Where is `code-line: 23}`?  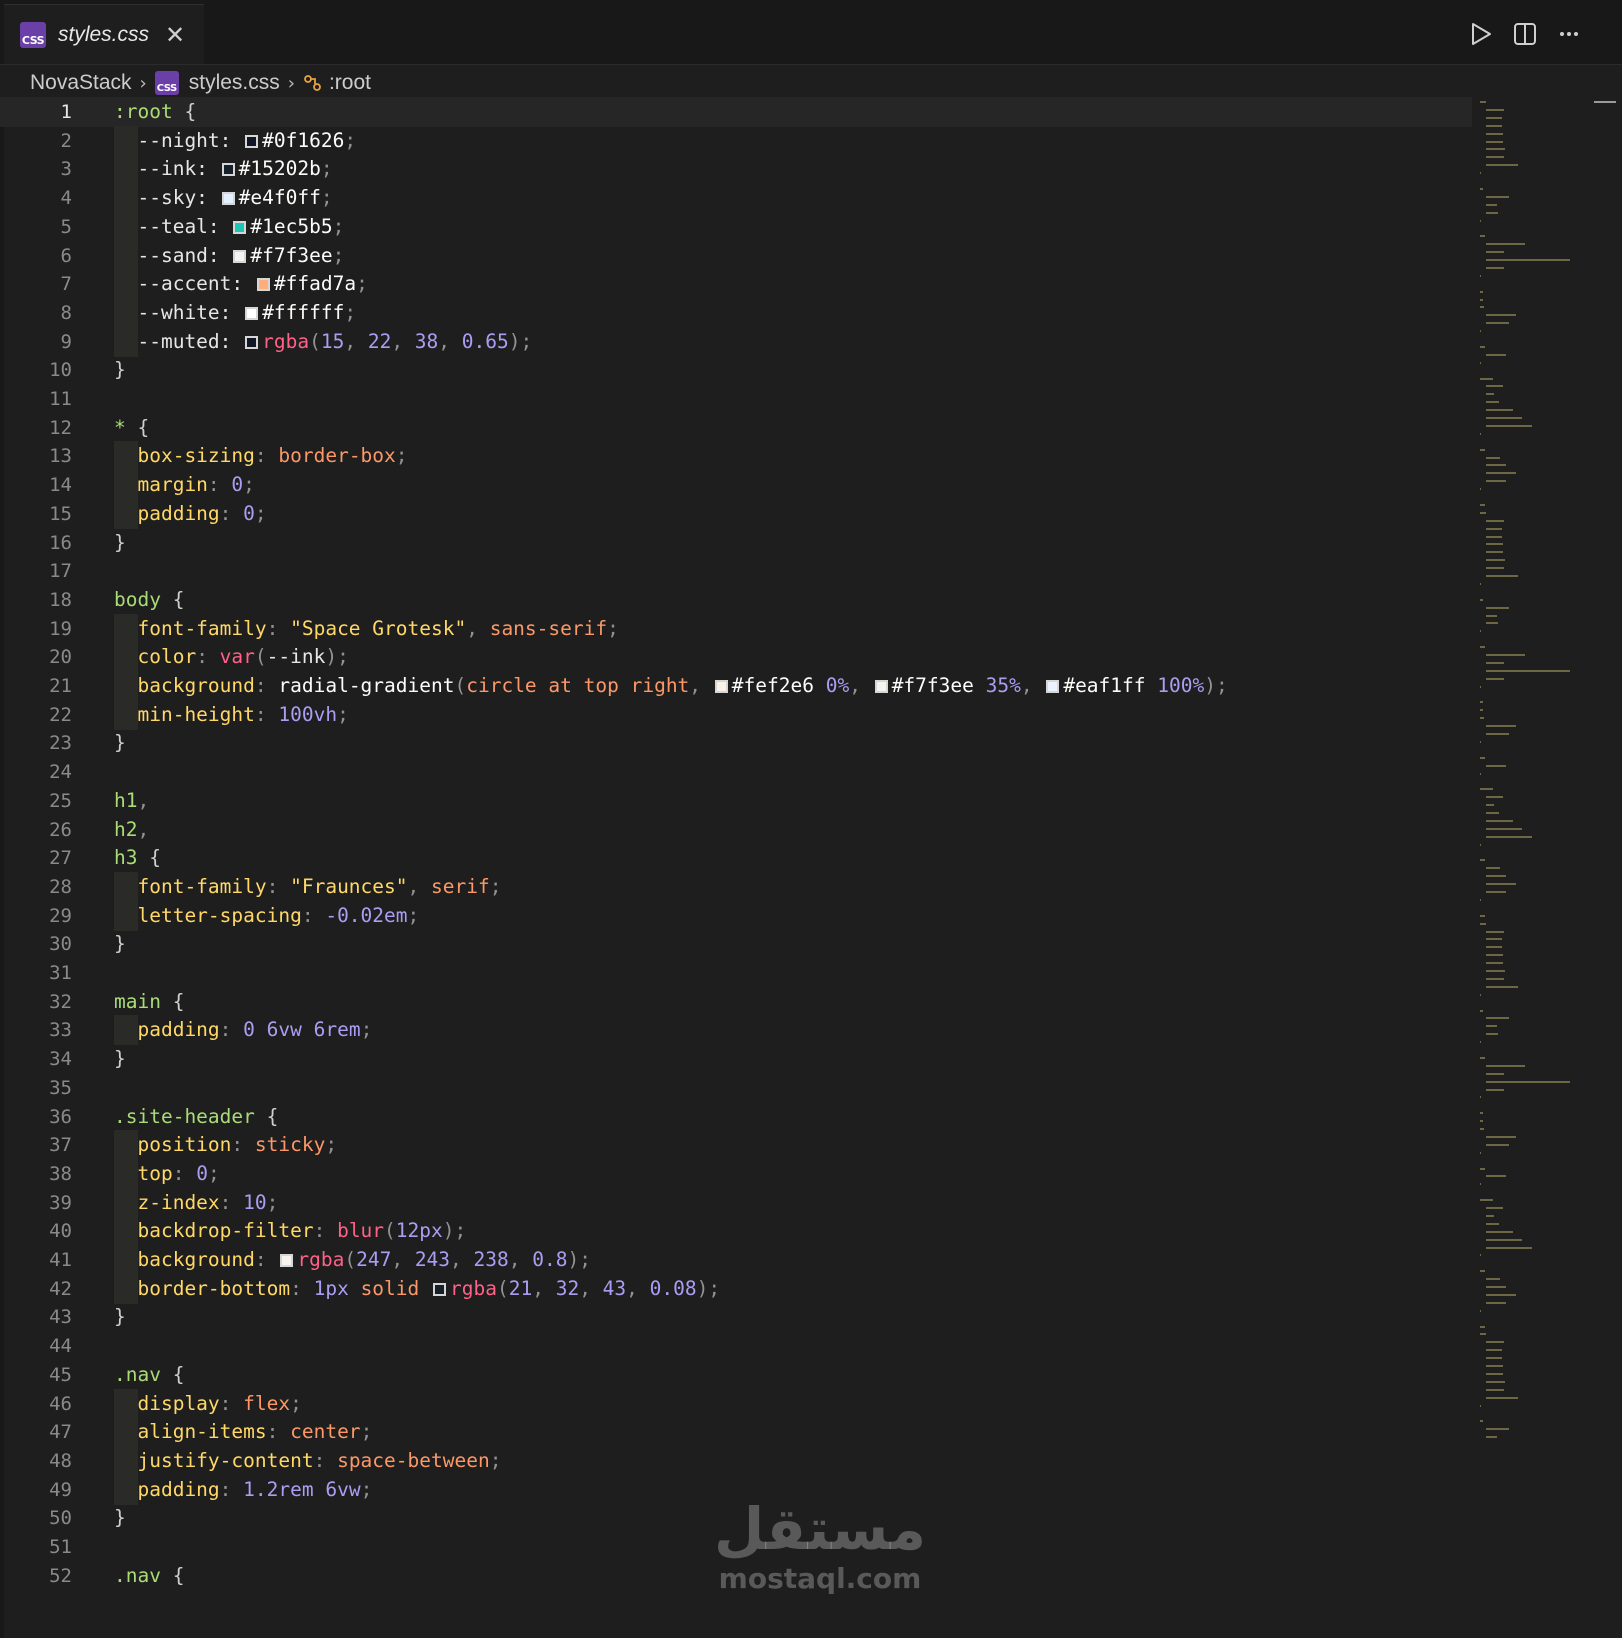
code-line: 23} is located at coordinates (736, 743).